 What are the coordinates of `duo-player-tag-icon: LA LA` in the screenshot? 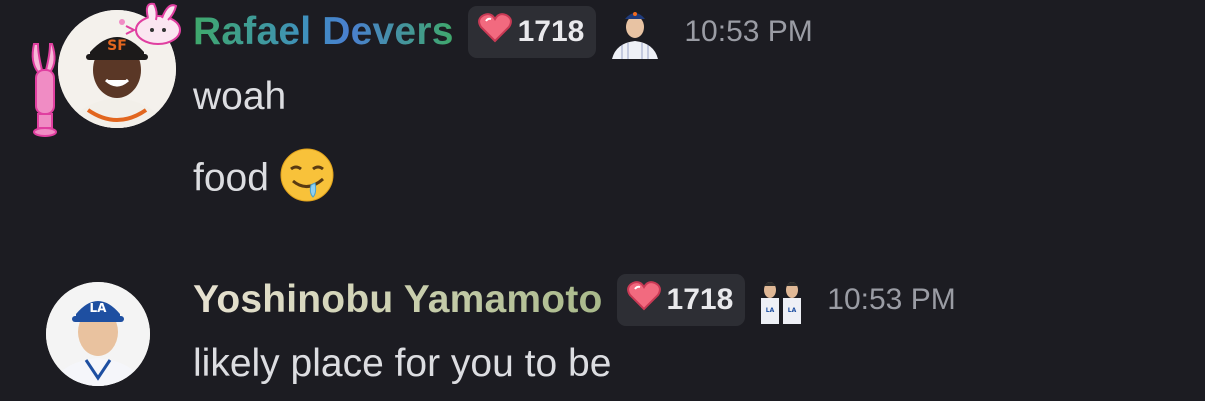 It's located at (781, 300).